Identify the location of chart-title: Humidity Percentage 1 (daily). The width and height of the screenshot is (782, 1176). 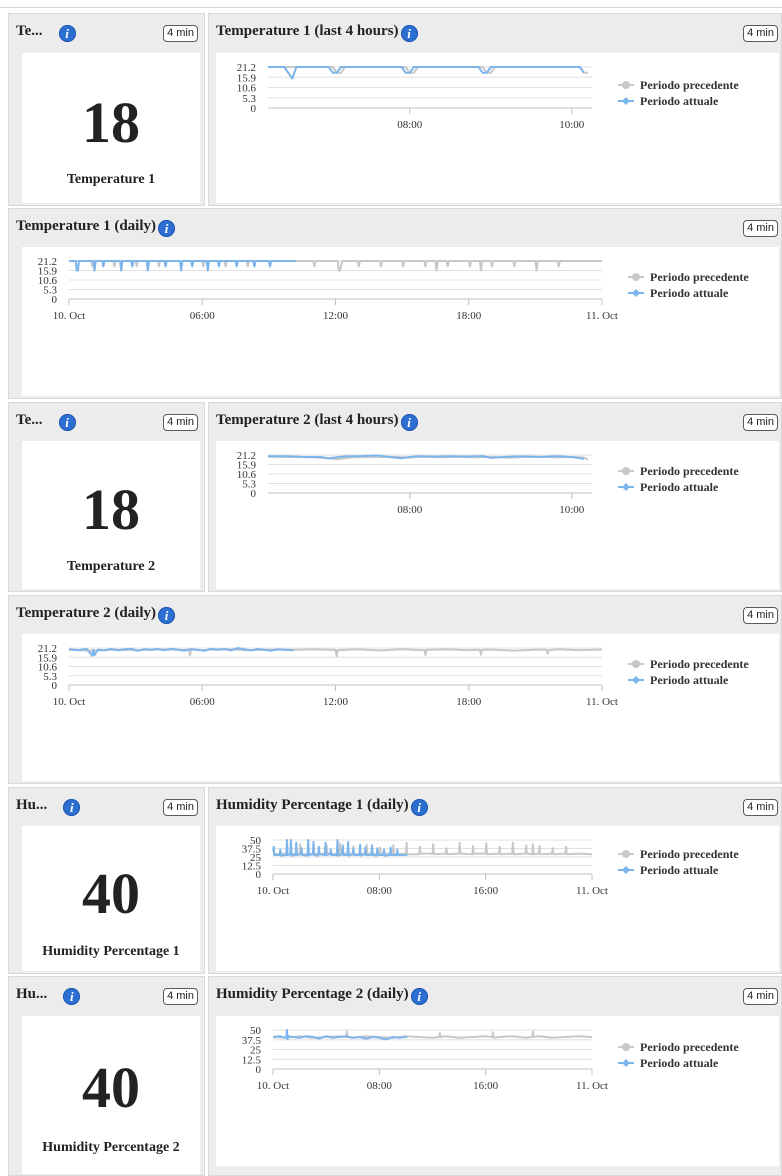
(312, 805).